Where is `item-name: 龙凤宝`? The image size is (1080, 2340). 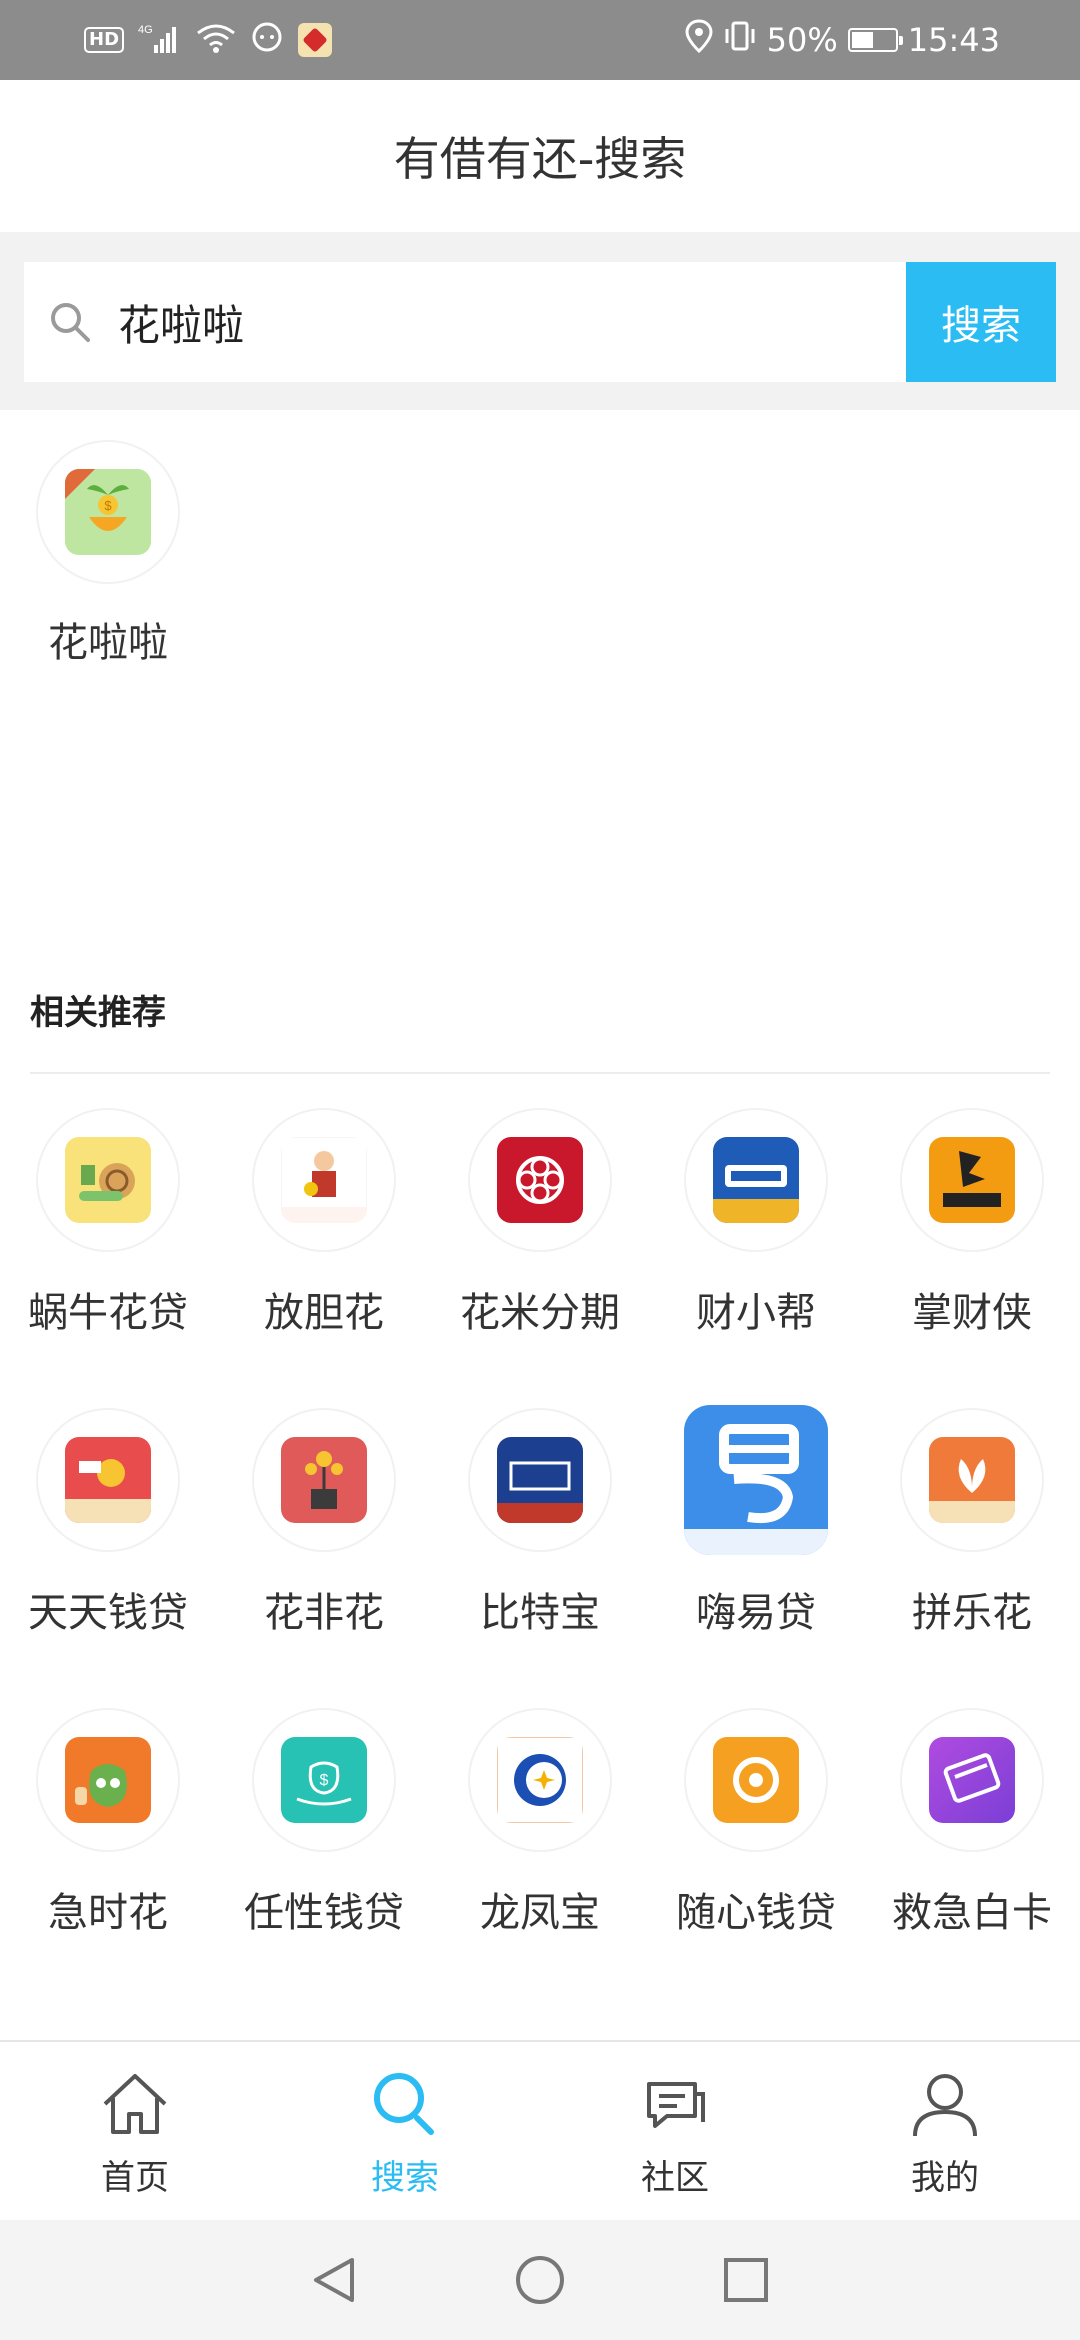 item-name: 龙凤宝 is located at coordinates (540, 1913).